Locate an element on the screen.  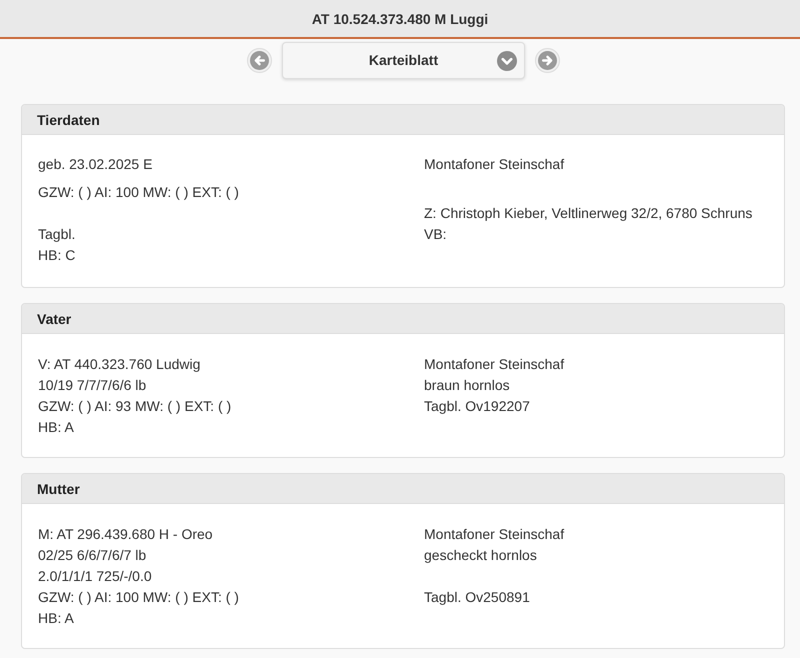
page-title: AT 10.524.373.480 M Luggi is located at coordinates (400, 19).